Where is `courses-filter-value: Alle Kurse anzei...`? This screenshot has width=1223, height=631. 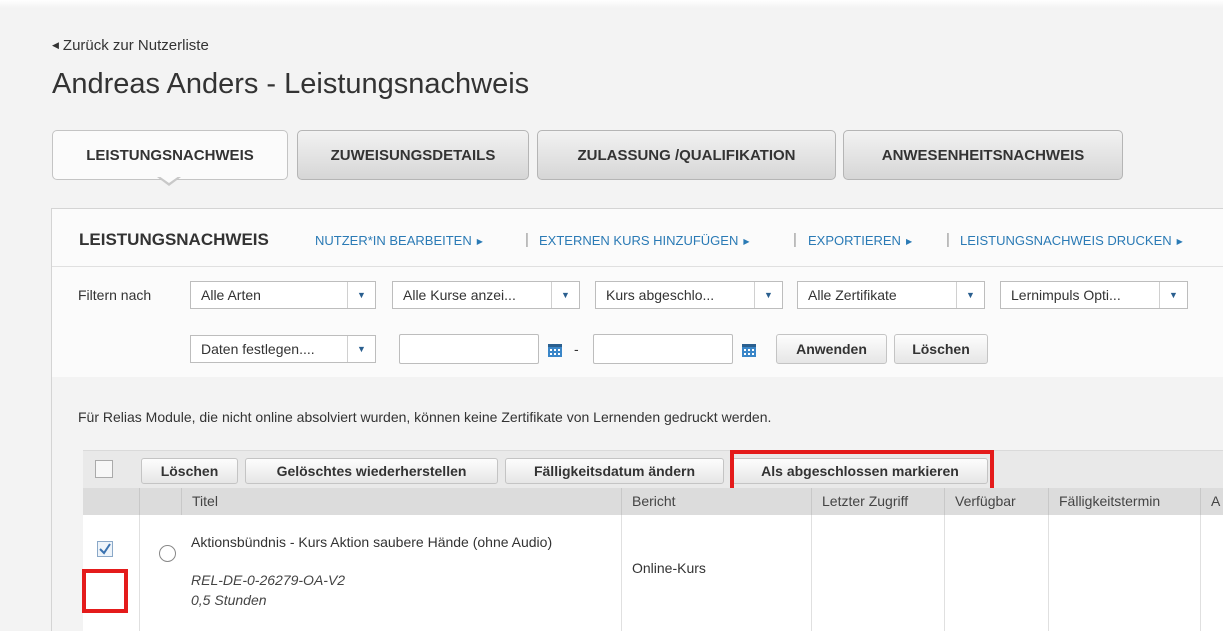 courses-filter-value: Alle Kurse anzei... is located at coordinates (459, 295).